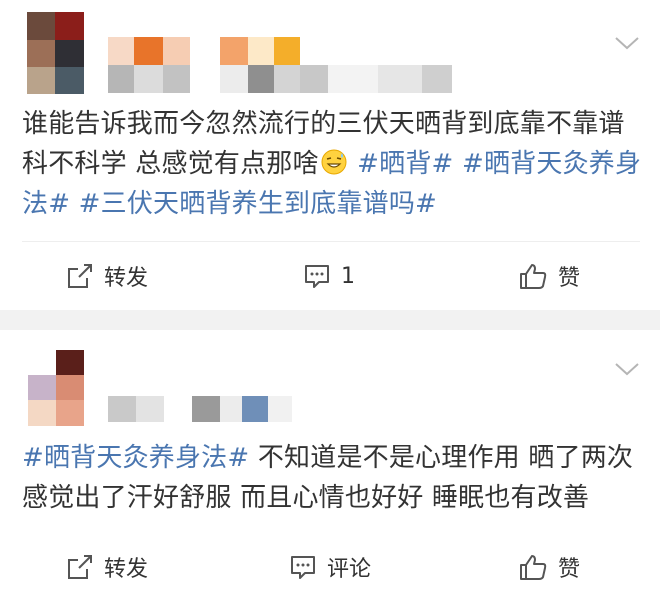 The image size is (660, 592). Describe the element at coordinates (405, 164) in the screenshot. I see `hashtag-link: #晒背#` at that location.